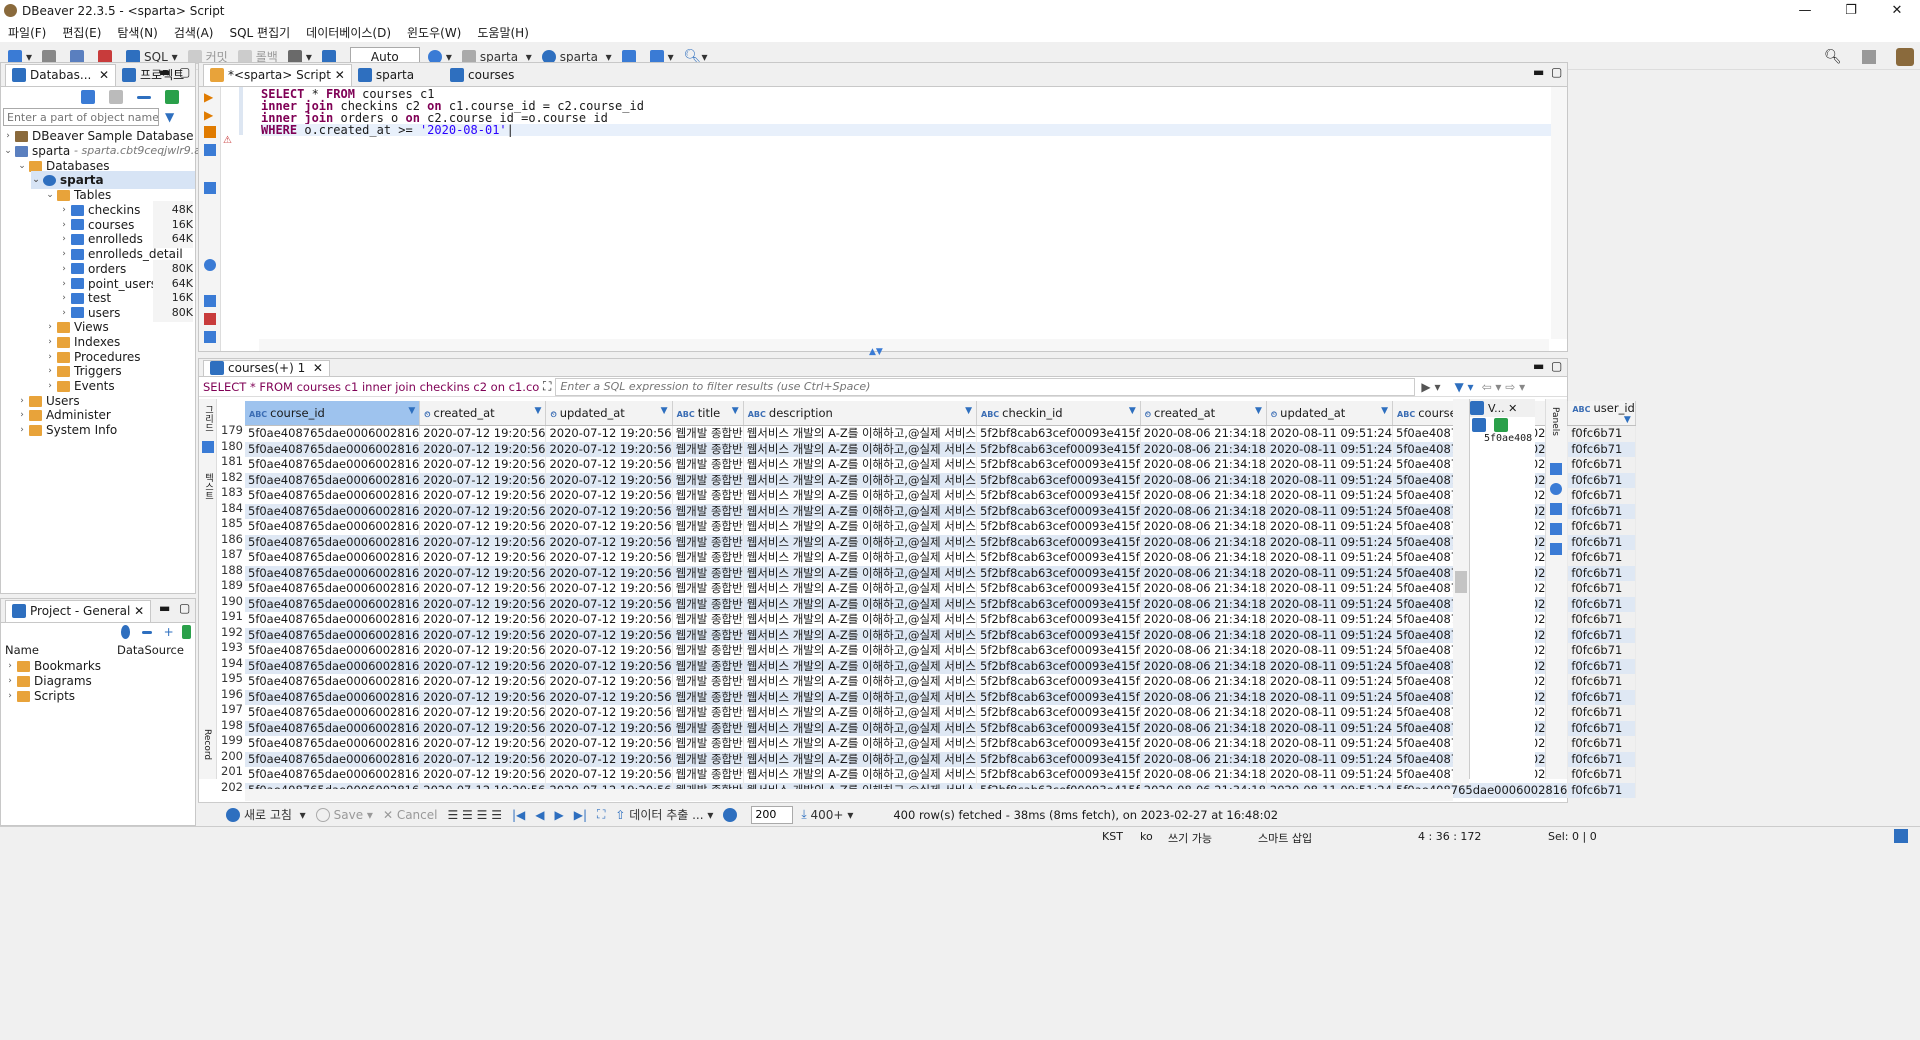  Describe the element at coordinates (1559, 213) in the screenshot. I see `editor-vertical-scrollbar` at that location.